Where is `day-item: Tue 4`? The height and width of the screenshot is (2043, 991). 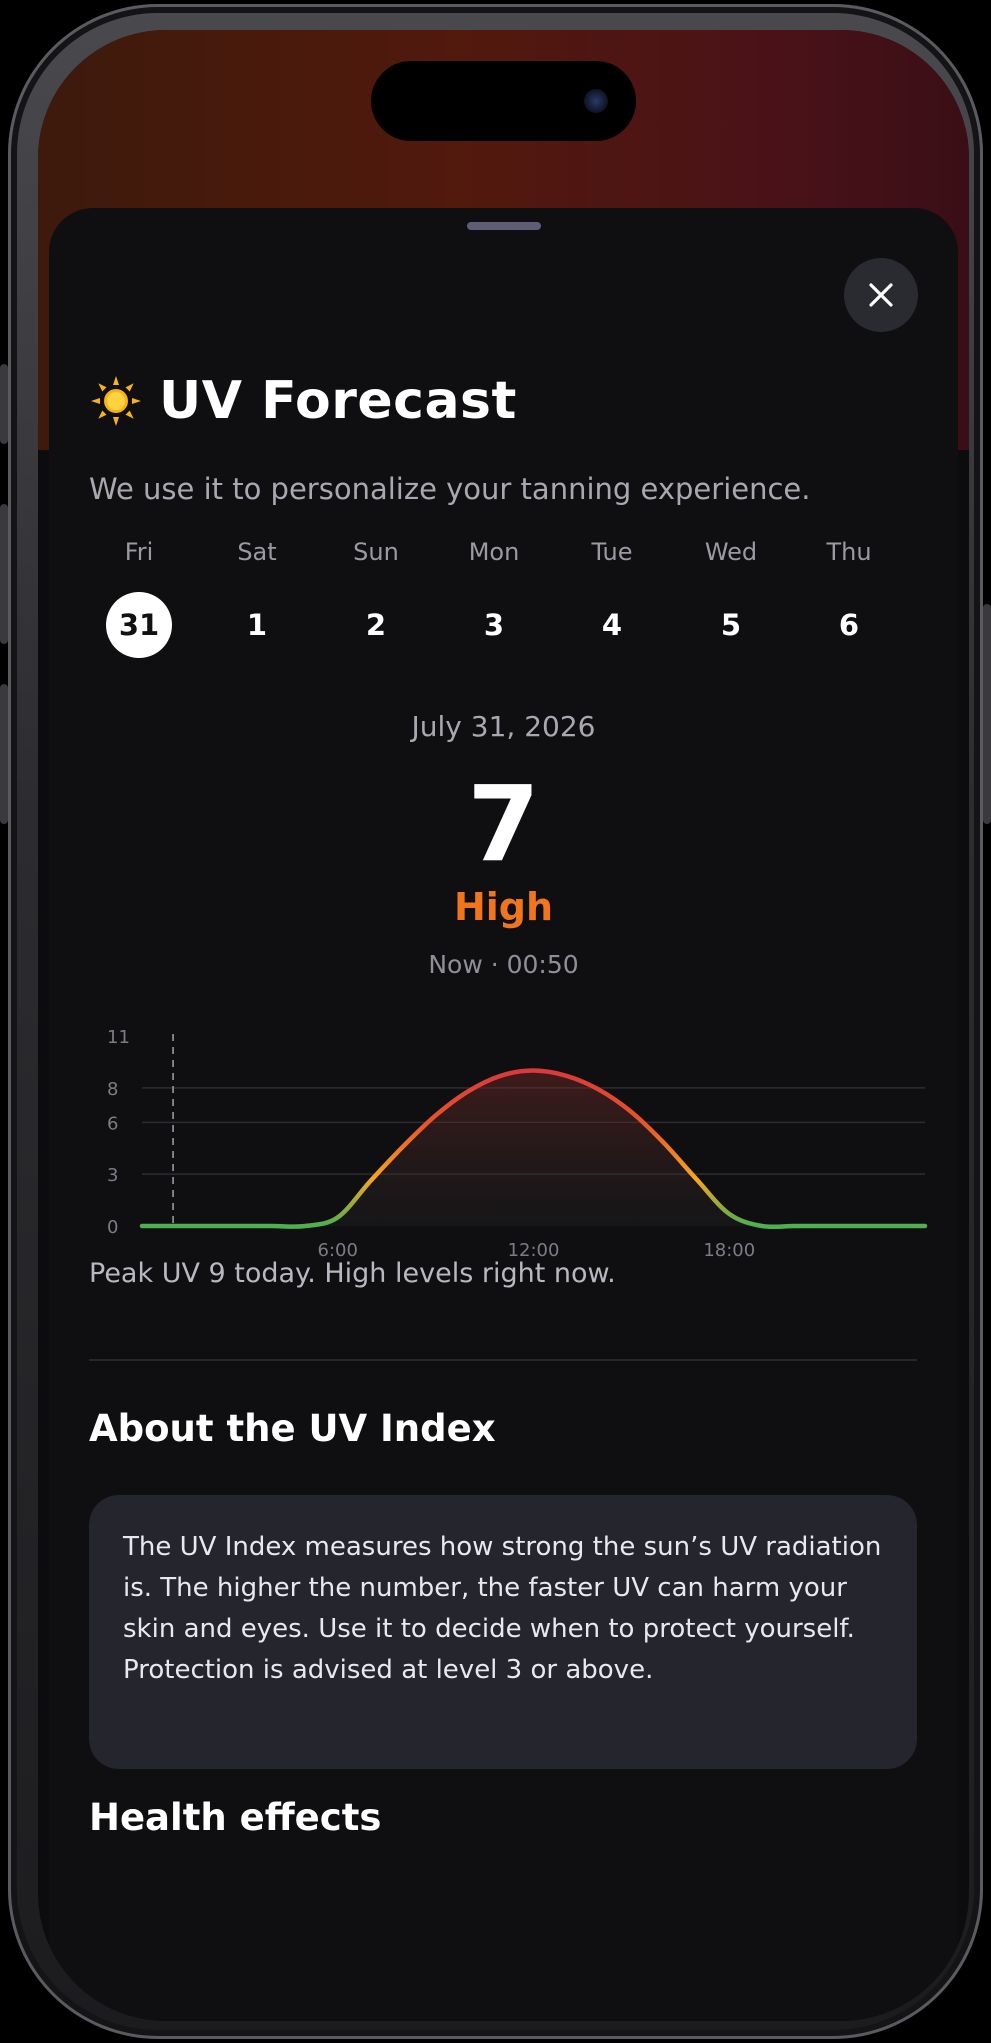 day-item: Tue 4 is located at coordinates (612, 598).